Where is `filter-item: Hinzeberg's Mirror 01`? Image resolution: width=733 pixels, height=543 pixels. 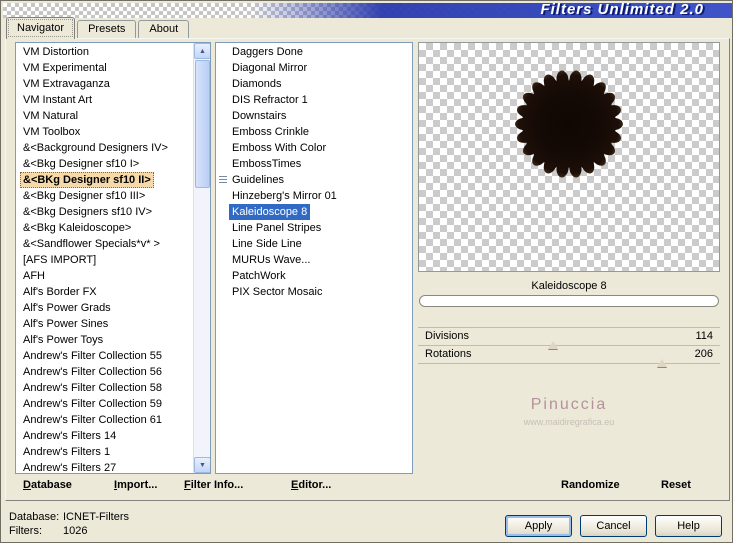 filter-item: Hinzeberg's Mirror 01 is located at coordinates (314, 196).